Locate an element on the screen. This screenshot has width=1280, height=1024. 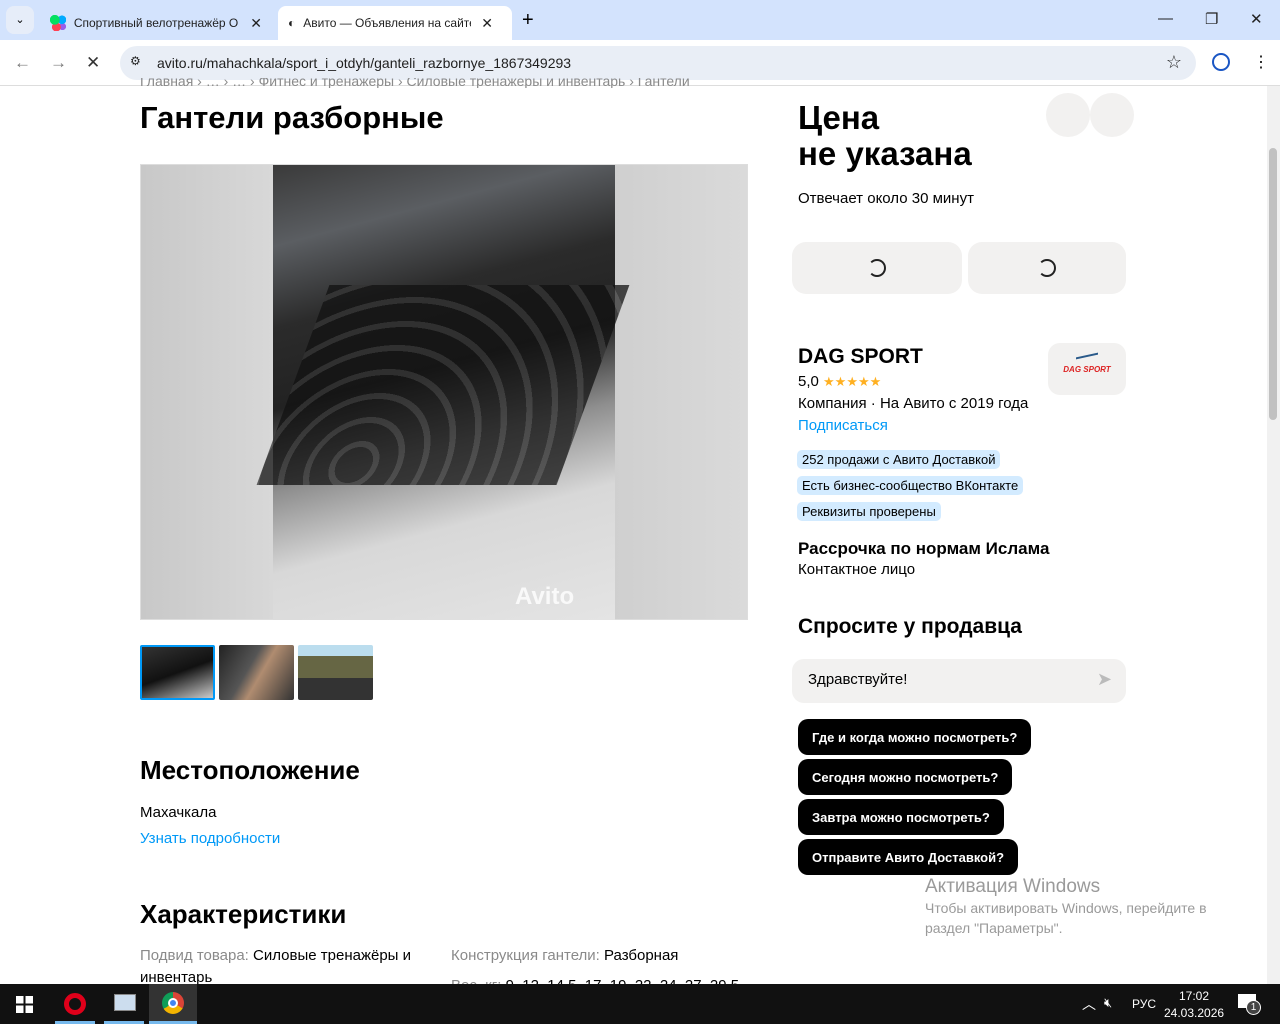
close-window-button: ✕ is located at coordinates (1256, 19).